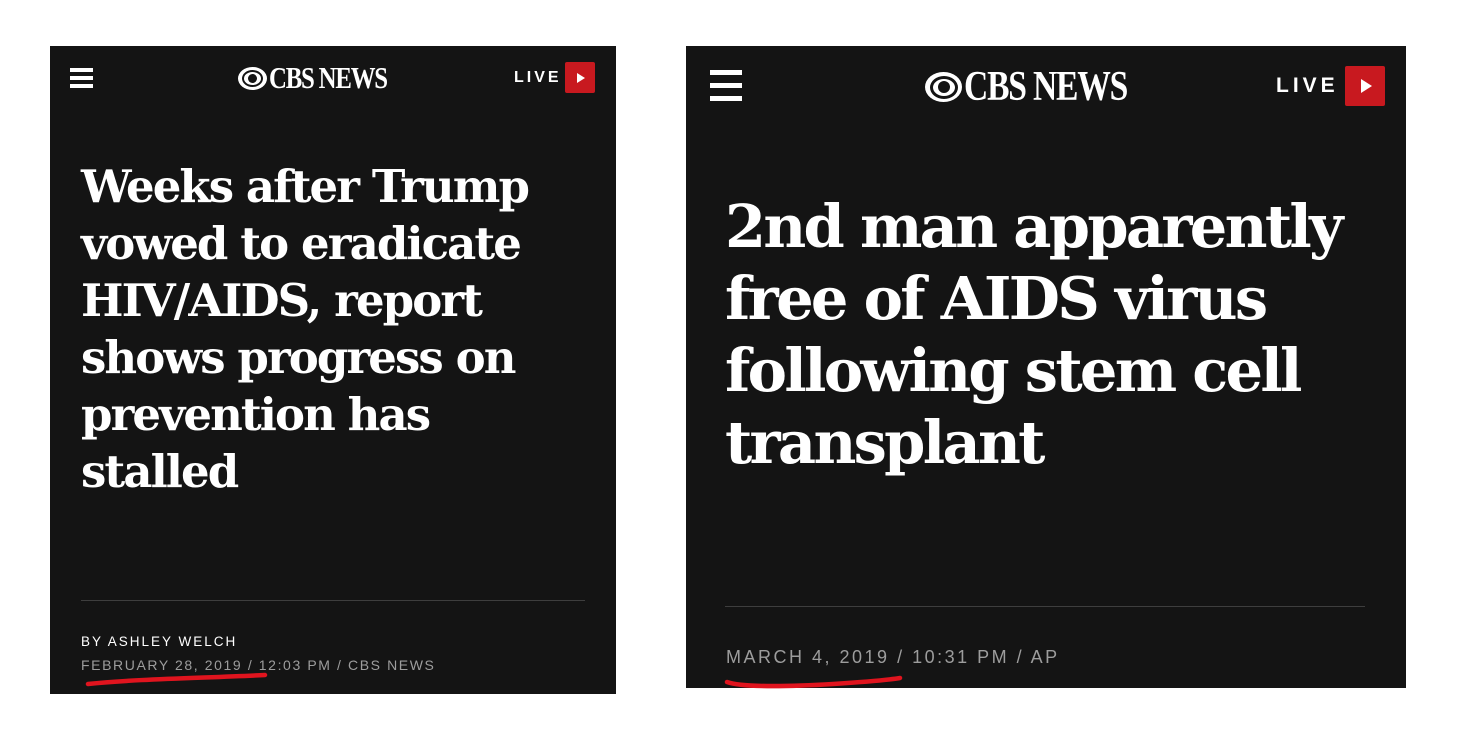 Image resolution: width=1457 pixels, height=740 pixels. Describe the element at coordinates (808, 657) in the screenshot. I see `publish-date: MARCH 4, 2019` at that location.